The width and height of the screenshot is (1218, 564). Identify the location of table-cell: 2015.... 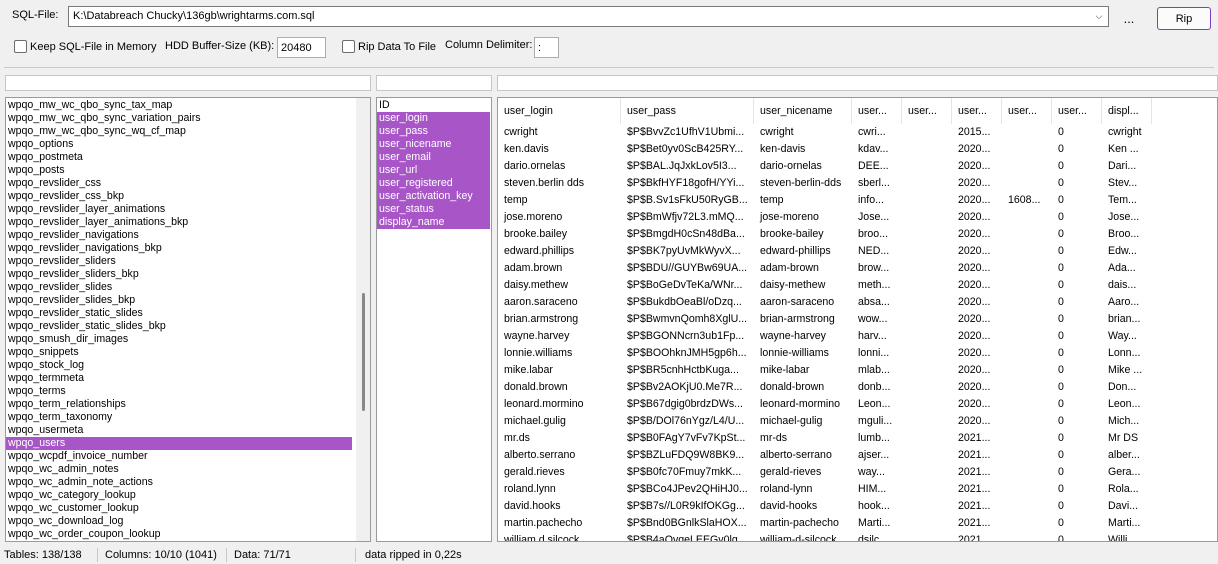
(977, 132).